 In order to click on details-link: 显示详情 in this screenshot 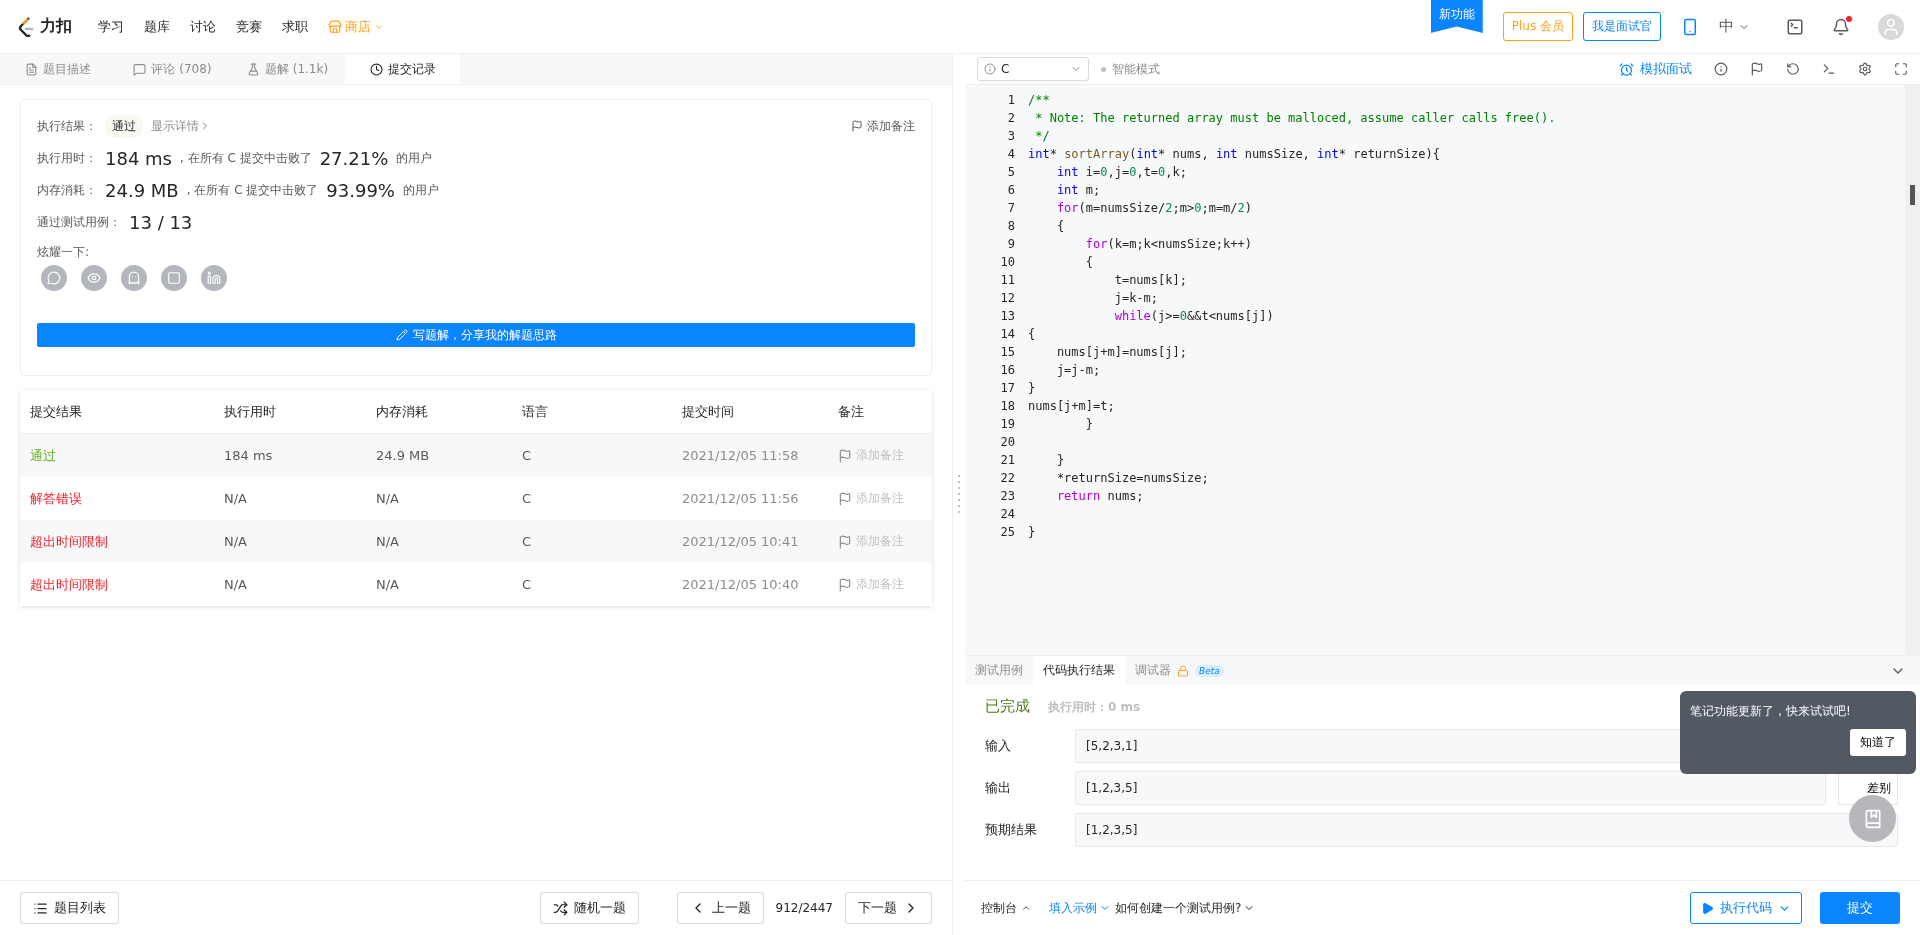, I will do `click(181, 126)`.